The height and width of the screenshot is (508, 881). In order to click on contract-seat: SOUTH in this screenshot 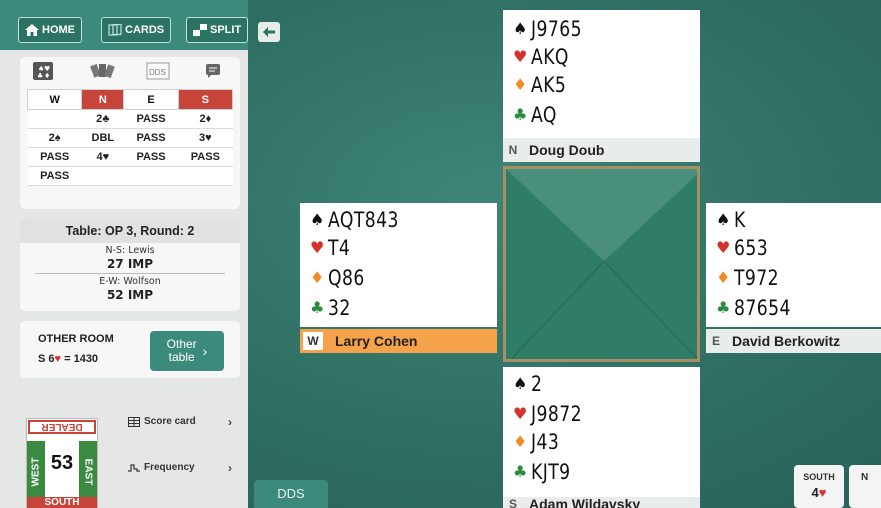, I will do `click(819, 477)`.